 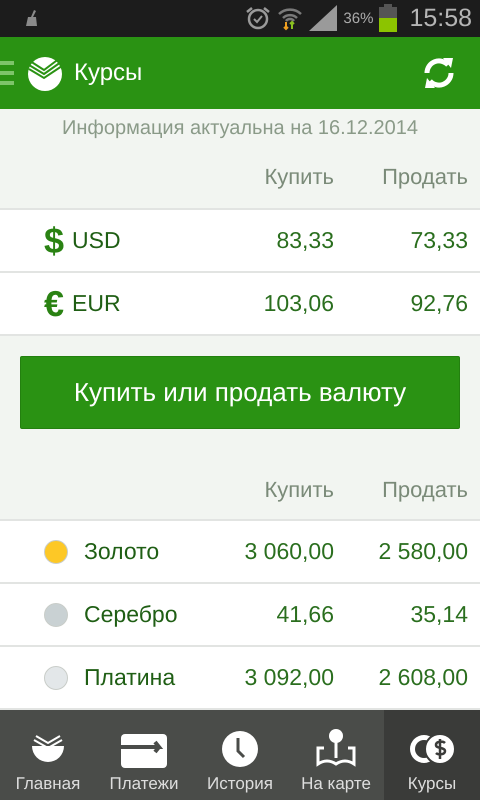 I want to click on nav-tab: История, so click(x=240, y=755).